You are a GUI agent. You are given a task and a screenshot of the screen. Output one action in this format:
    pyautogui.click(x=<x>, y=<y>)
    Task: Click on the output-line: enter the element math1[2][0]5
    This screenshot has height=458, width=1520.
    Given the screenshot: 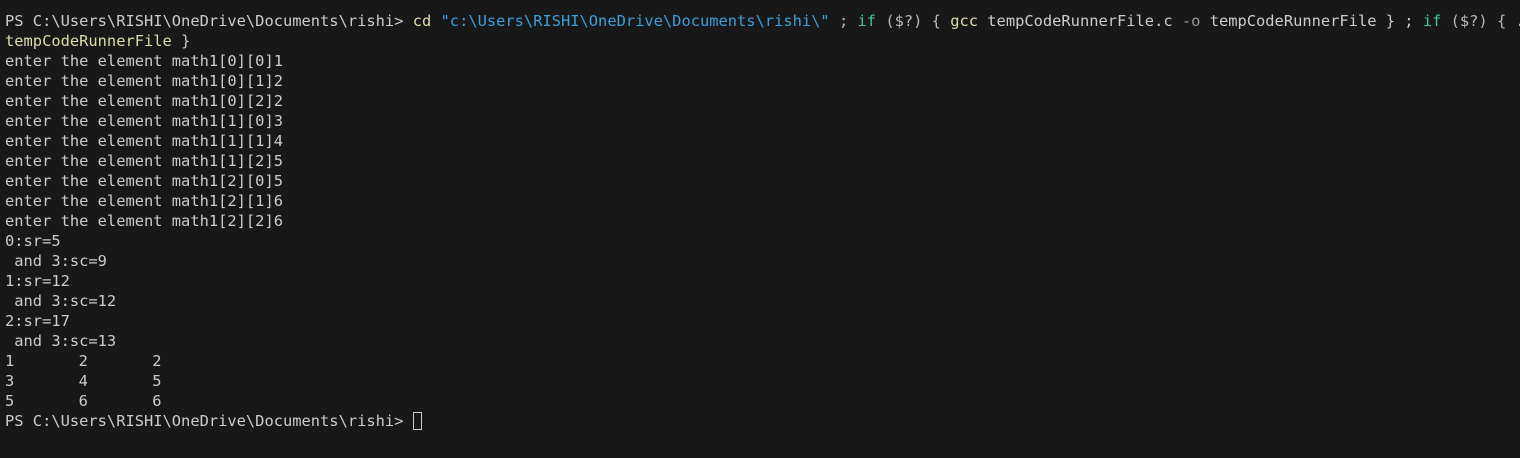 What is the action you would take?
    pyautogui.click(x=144, y=181)
    